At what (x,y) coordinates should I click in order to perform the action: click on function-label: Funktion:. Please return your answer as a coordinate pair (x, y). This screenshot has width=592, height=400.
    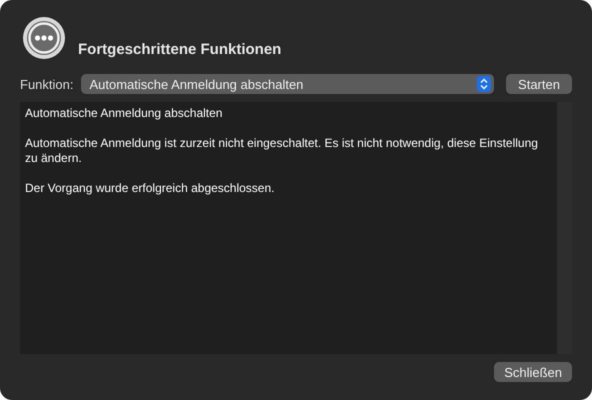
    Looking at the image, I should click on (47, 84).